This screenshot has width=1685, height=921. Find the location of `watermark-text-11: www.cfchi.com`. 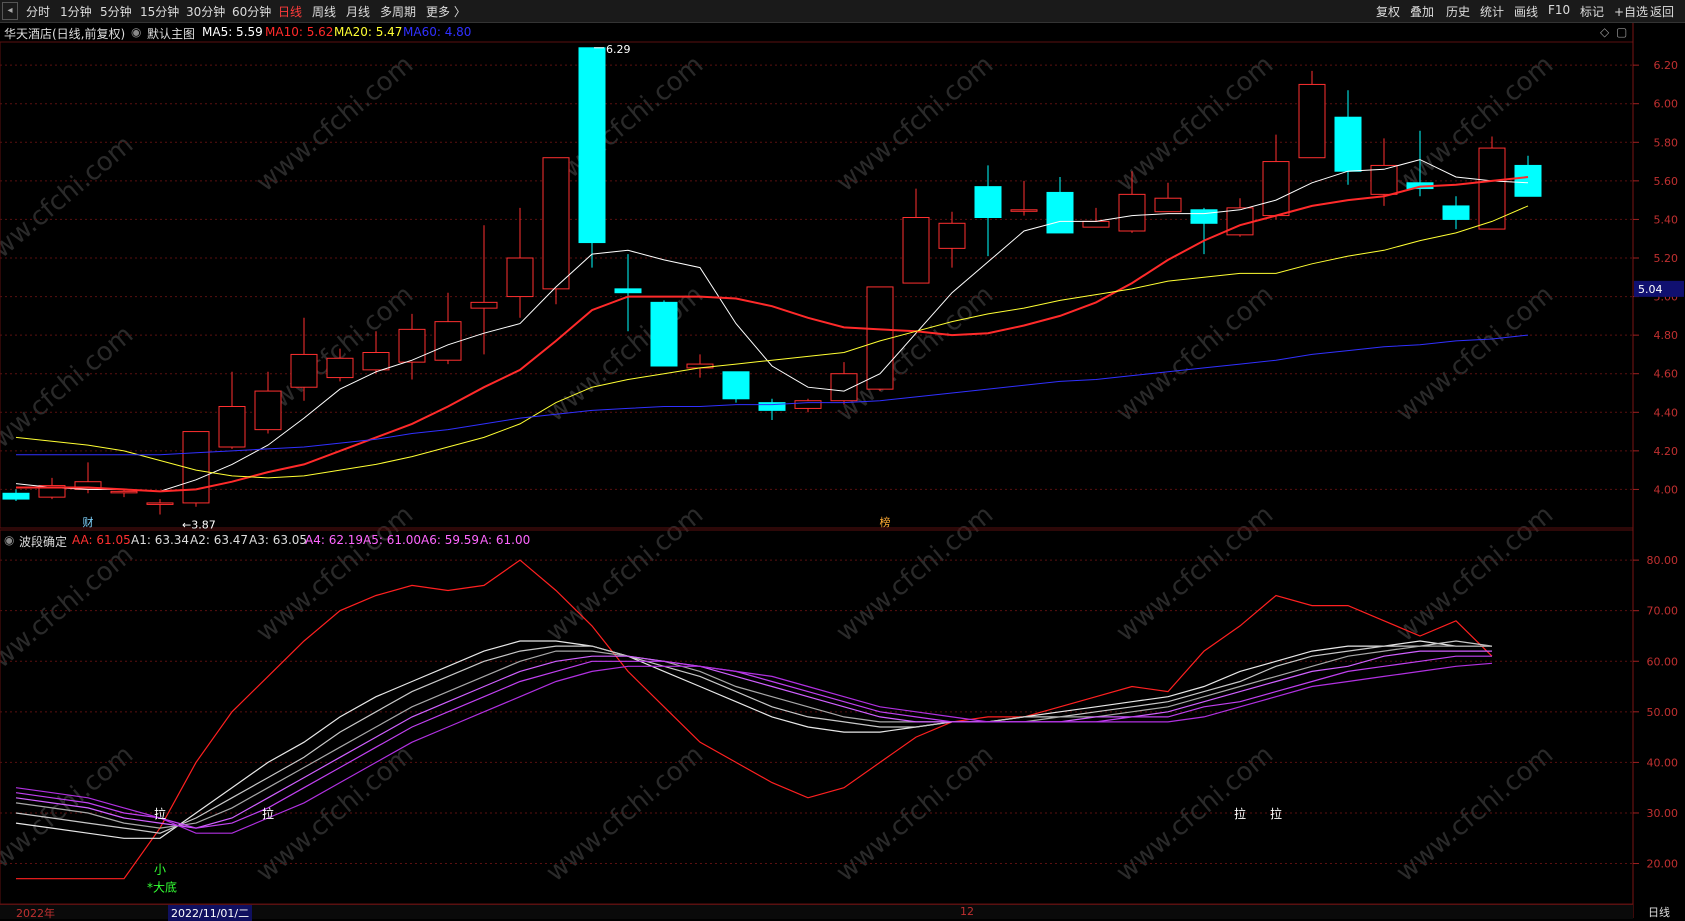

watermark-text-11: www.cfchi.com is located at coordinates (1475, 354).